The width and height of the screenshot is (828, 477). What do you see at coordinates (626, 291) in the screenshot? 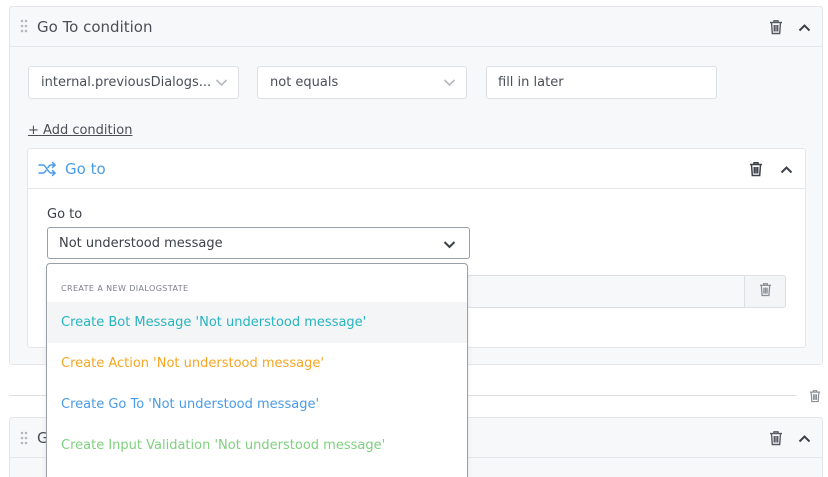
I see `hidden-text-field` at bounding box center [626, 291].